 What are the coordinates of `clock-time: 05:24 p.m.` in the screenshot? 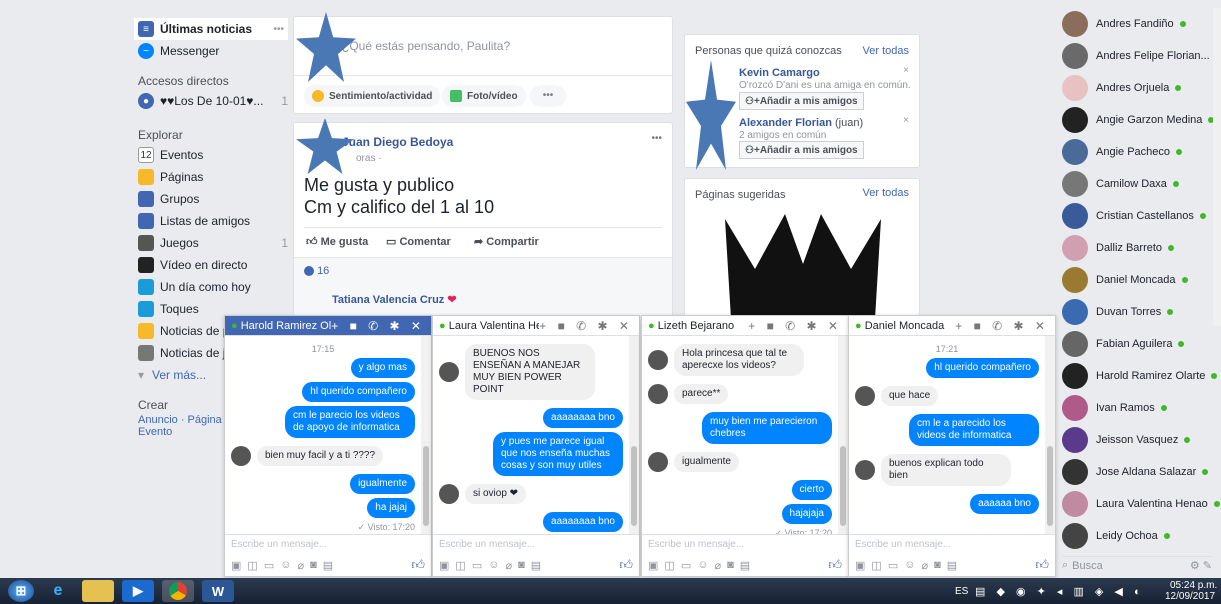 It's located at (1193, 585).